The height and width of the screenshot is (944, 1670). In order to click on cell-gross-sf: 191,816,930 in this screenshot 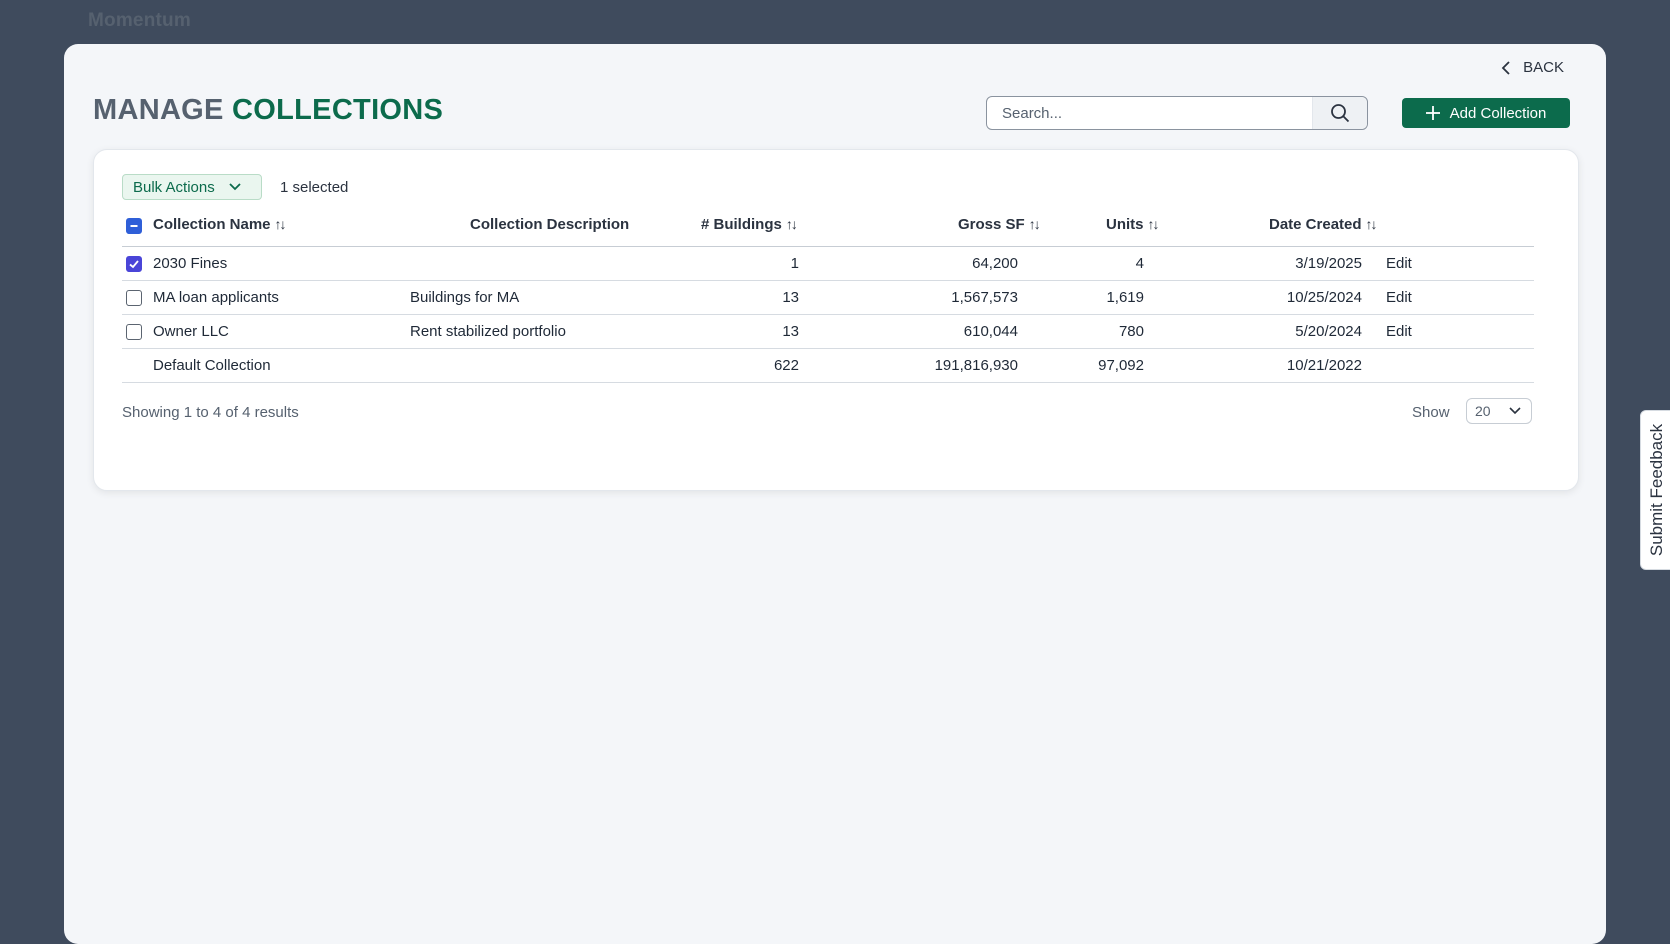, I will do `click(976, 365)`.